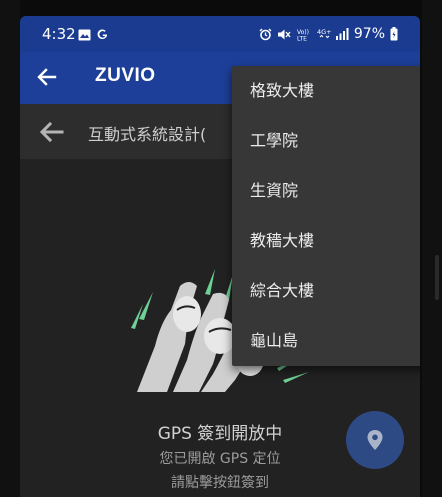 Image resolution: width=442 pixels, height=497 pixels. I want to click on menu-item-guishan-island: 龜山島, so click(326, 341).